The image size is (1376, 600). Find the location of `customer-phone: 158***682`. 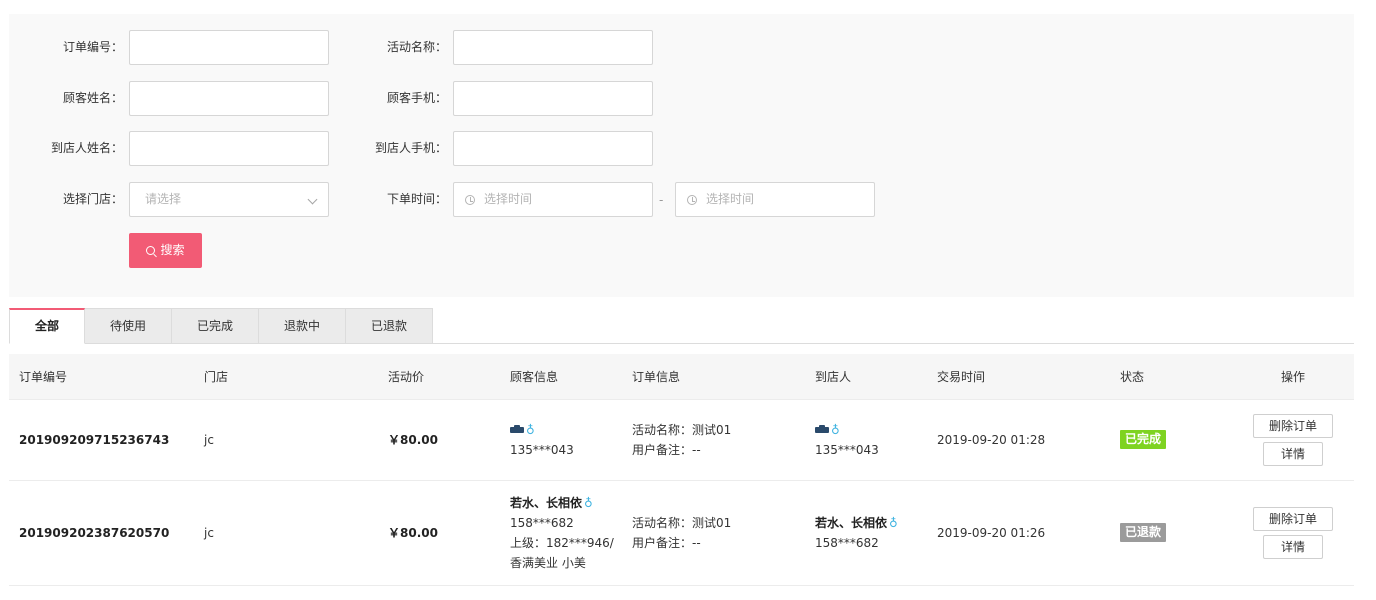

customer-phone: 158***682 is located at coordinates (542, 523).